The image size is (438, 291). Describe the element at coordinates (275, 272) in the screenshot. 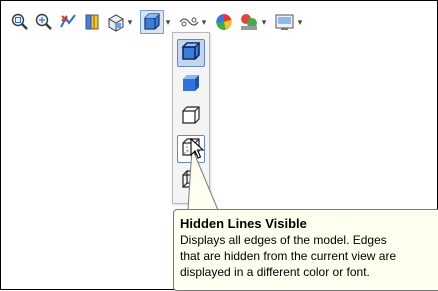

I see `tooltip-line: displayed in a different color or font.` at that location.